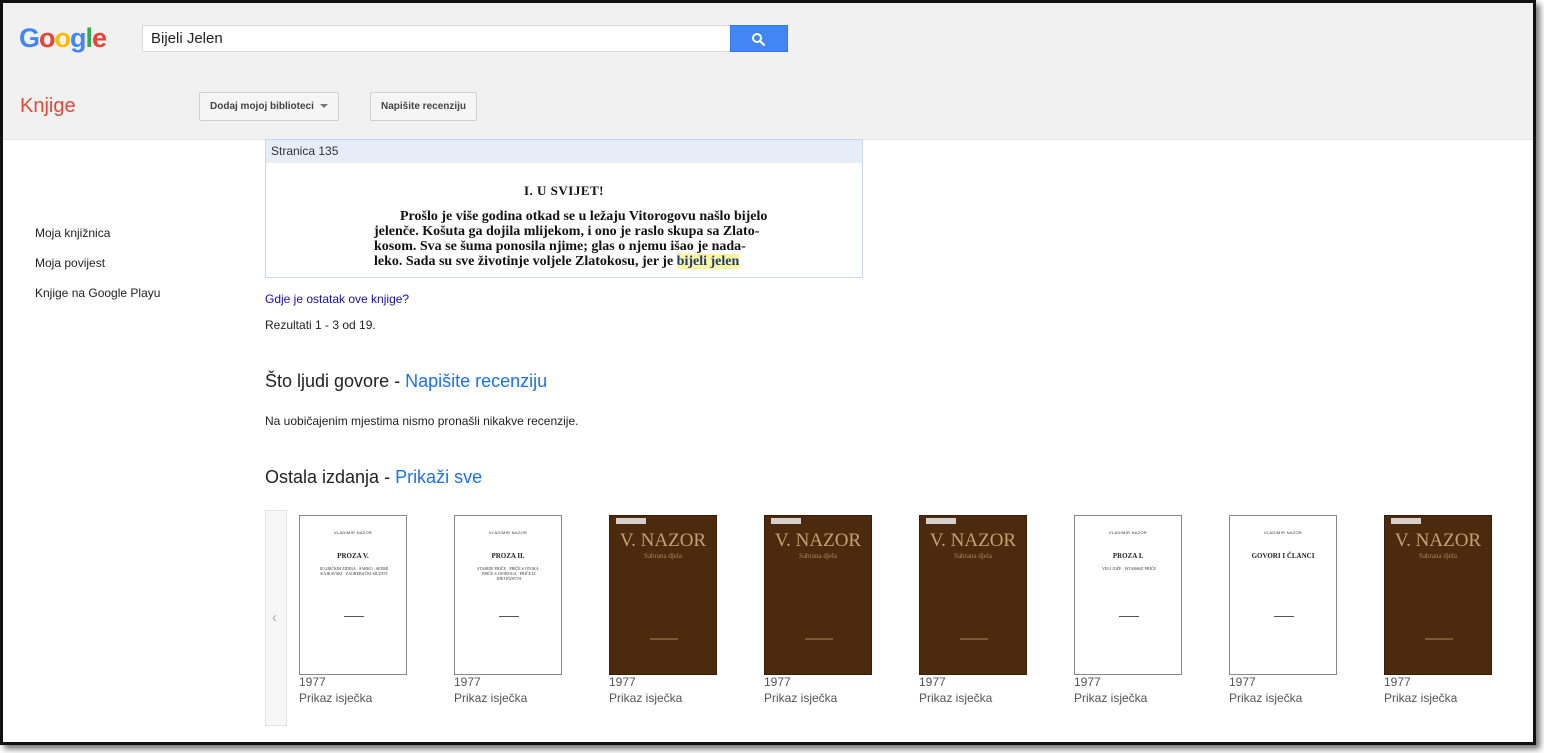 The width and height of the screenshot is (1544, 753). Describe the element at coordinates (476, 381) in the screenshot. I see `write-review-link: Napišite recenziju` at that location.